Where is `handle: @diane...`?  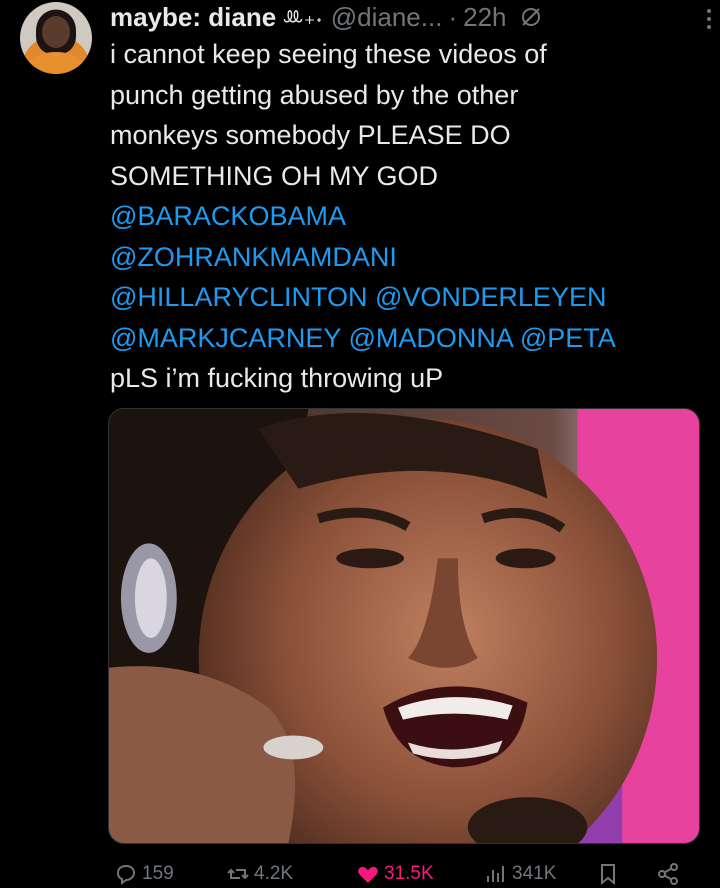 handle: @diane... is located at coordinates (387, 17).